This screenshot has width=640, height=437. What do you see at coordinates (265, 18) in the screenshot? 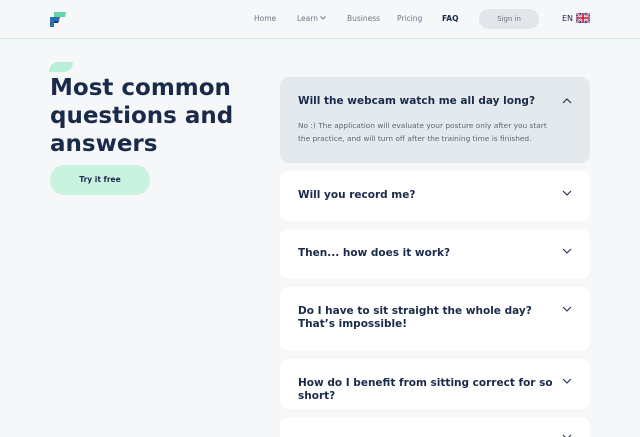
I see `nav-link-home: Home` at bounding box center [265, 18].